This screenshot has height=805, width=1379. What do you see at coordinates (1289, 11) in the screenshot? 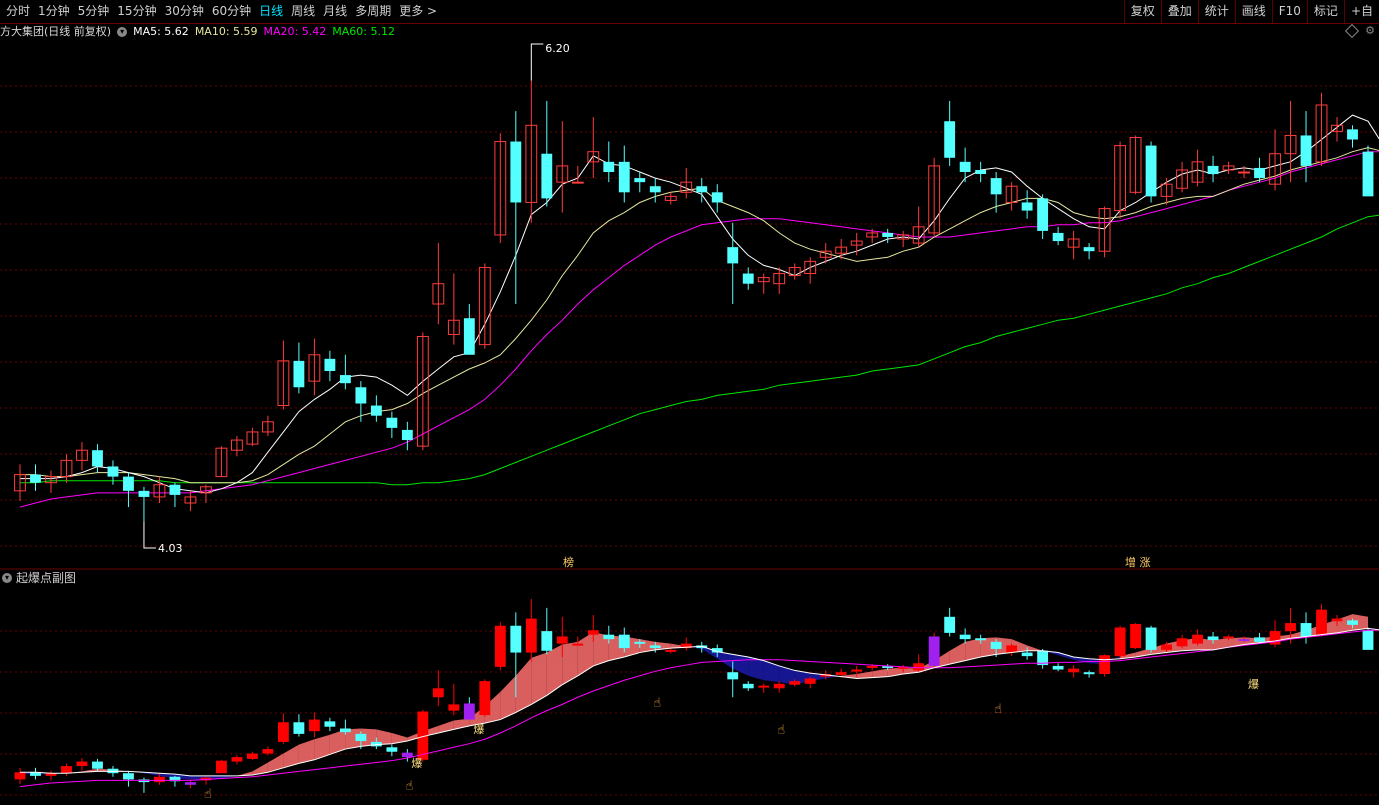
I see `tool-button-4: F10` at bounding box center [1289, 11].